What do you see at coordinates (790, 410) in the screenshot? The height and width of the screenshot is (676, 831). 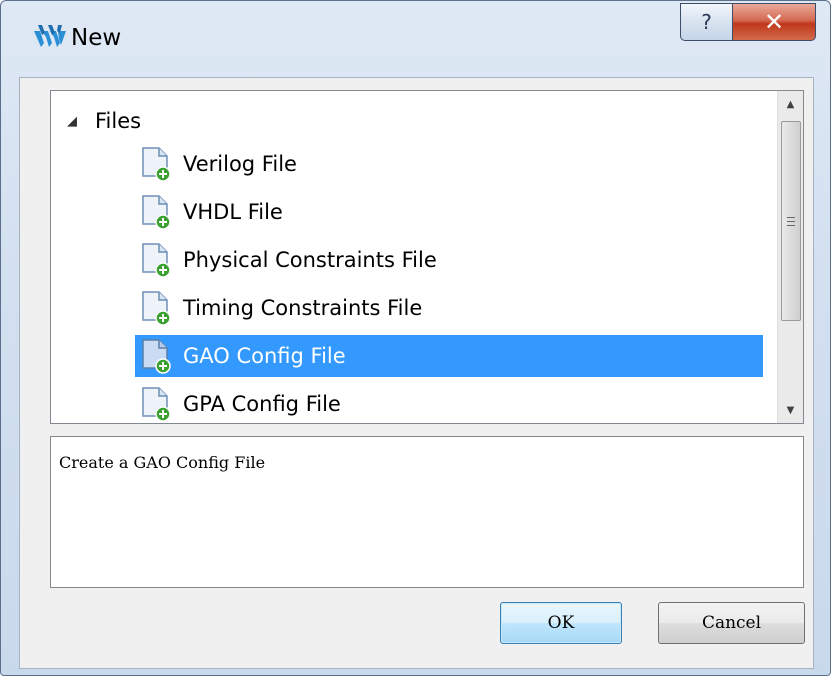 I see `scroll-down-arrow-icon: ▼` at bounding box center [790, 410].